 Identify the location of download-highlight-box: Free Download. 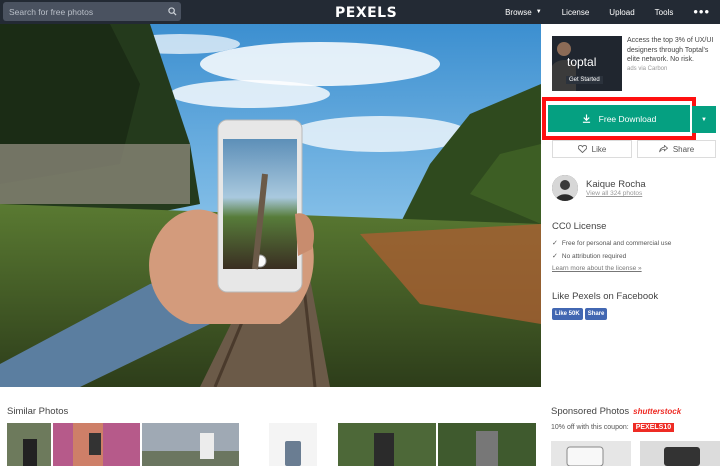
(619, 118).